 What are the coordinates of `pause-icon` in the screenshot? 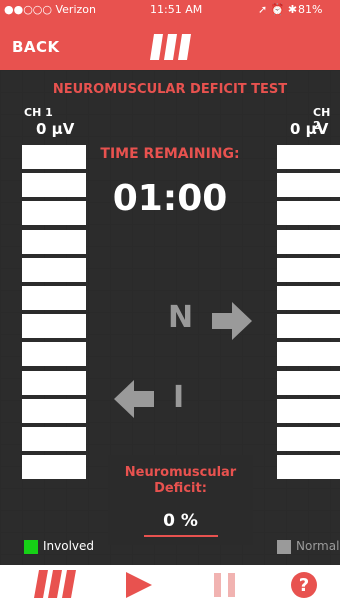 It's located at (225, 585).